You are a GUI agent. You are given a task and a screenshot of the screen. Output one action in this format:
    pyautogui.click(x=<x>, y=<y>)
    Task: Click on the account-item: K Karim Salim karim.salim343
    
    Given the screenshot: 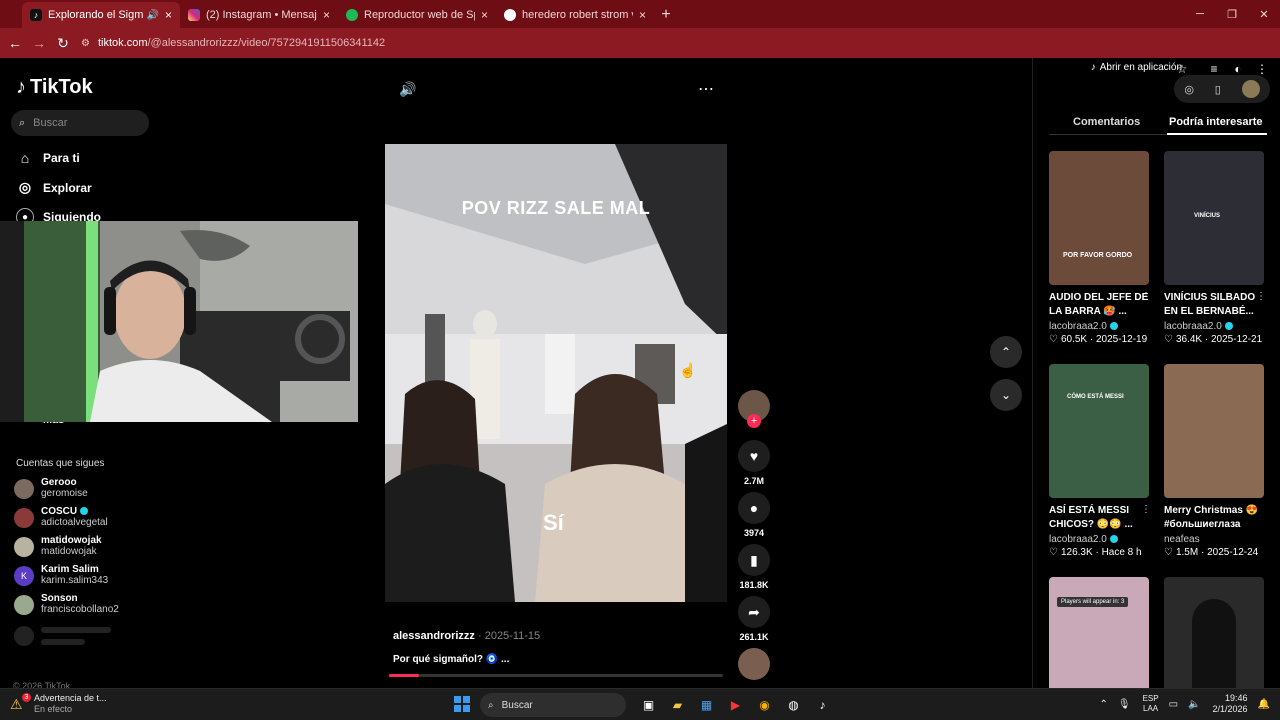 What is the action you would take?
    pyautogui.click(x=61, y=575)
    